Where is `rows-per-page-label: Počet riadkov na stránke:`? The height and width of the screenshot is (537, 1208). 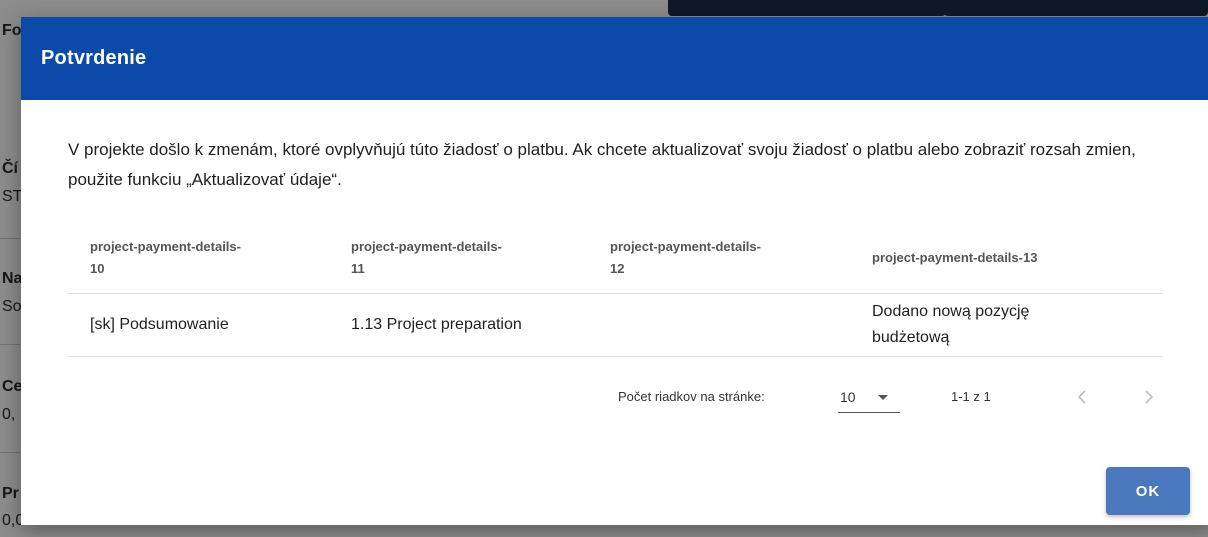
rows-per-page-label: Počet riadkov na stránke: is located at coordinates (691, 396).